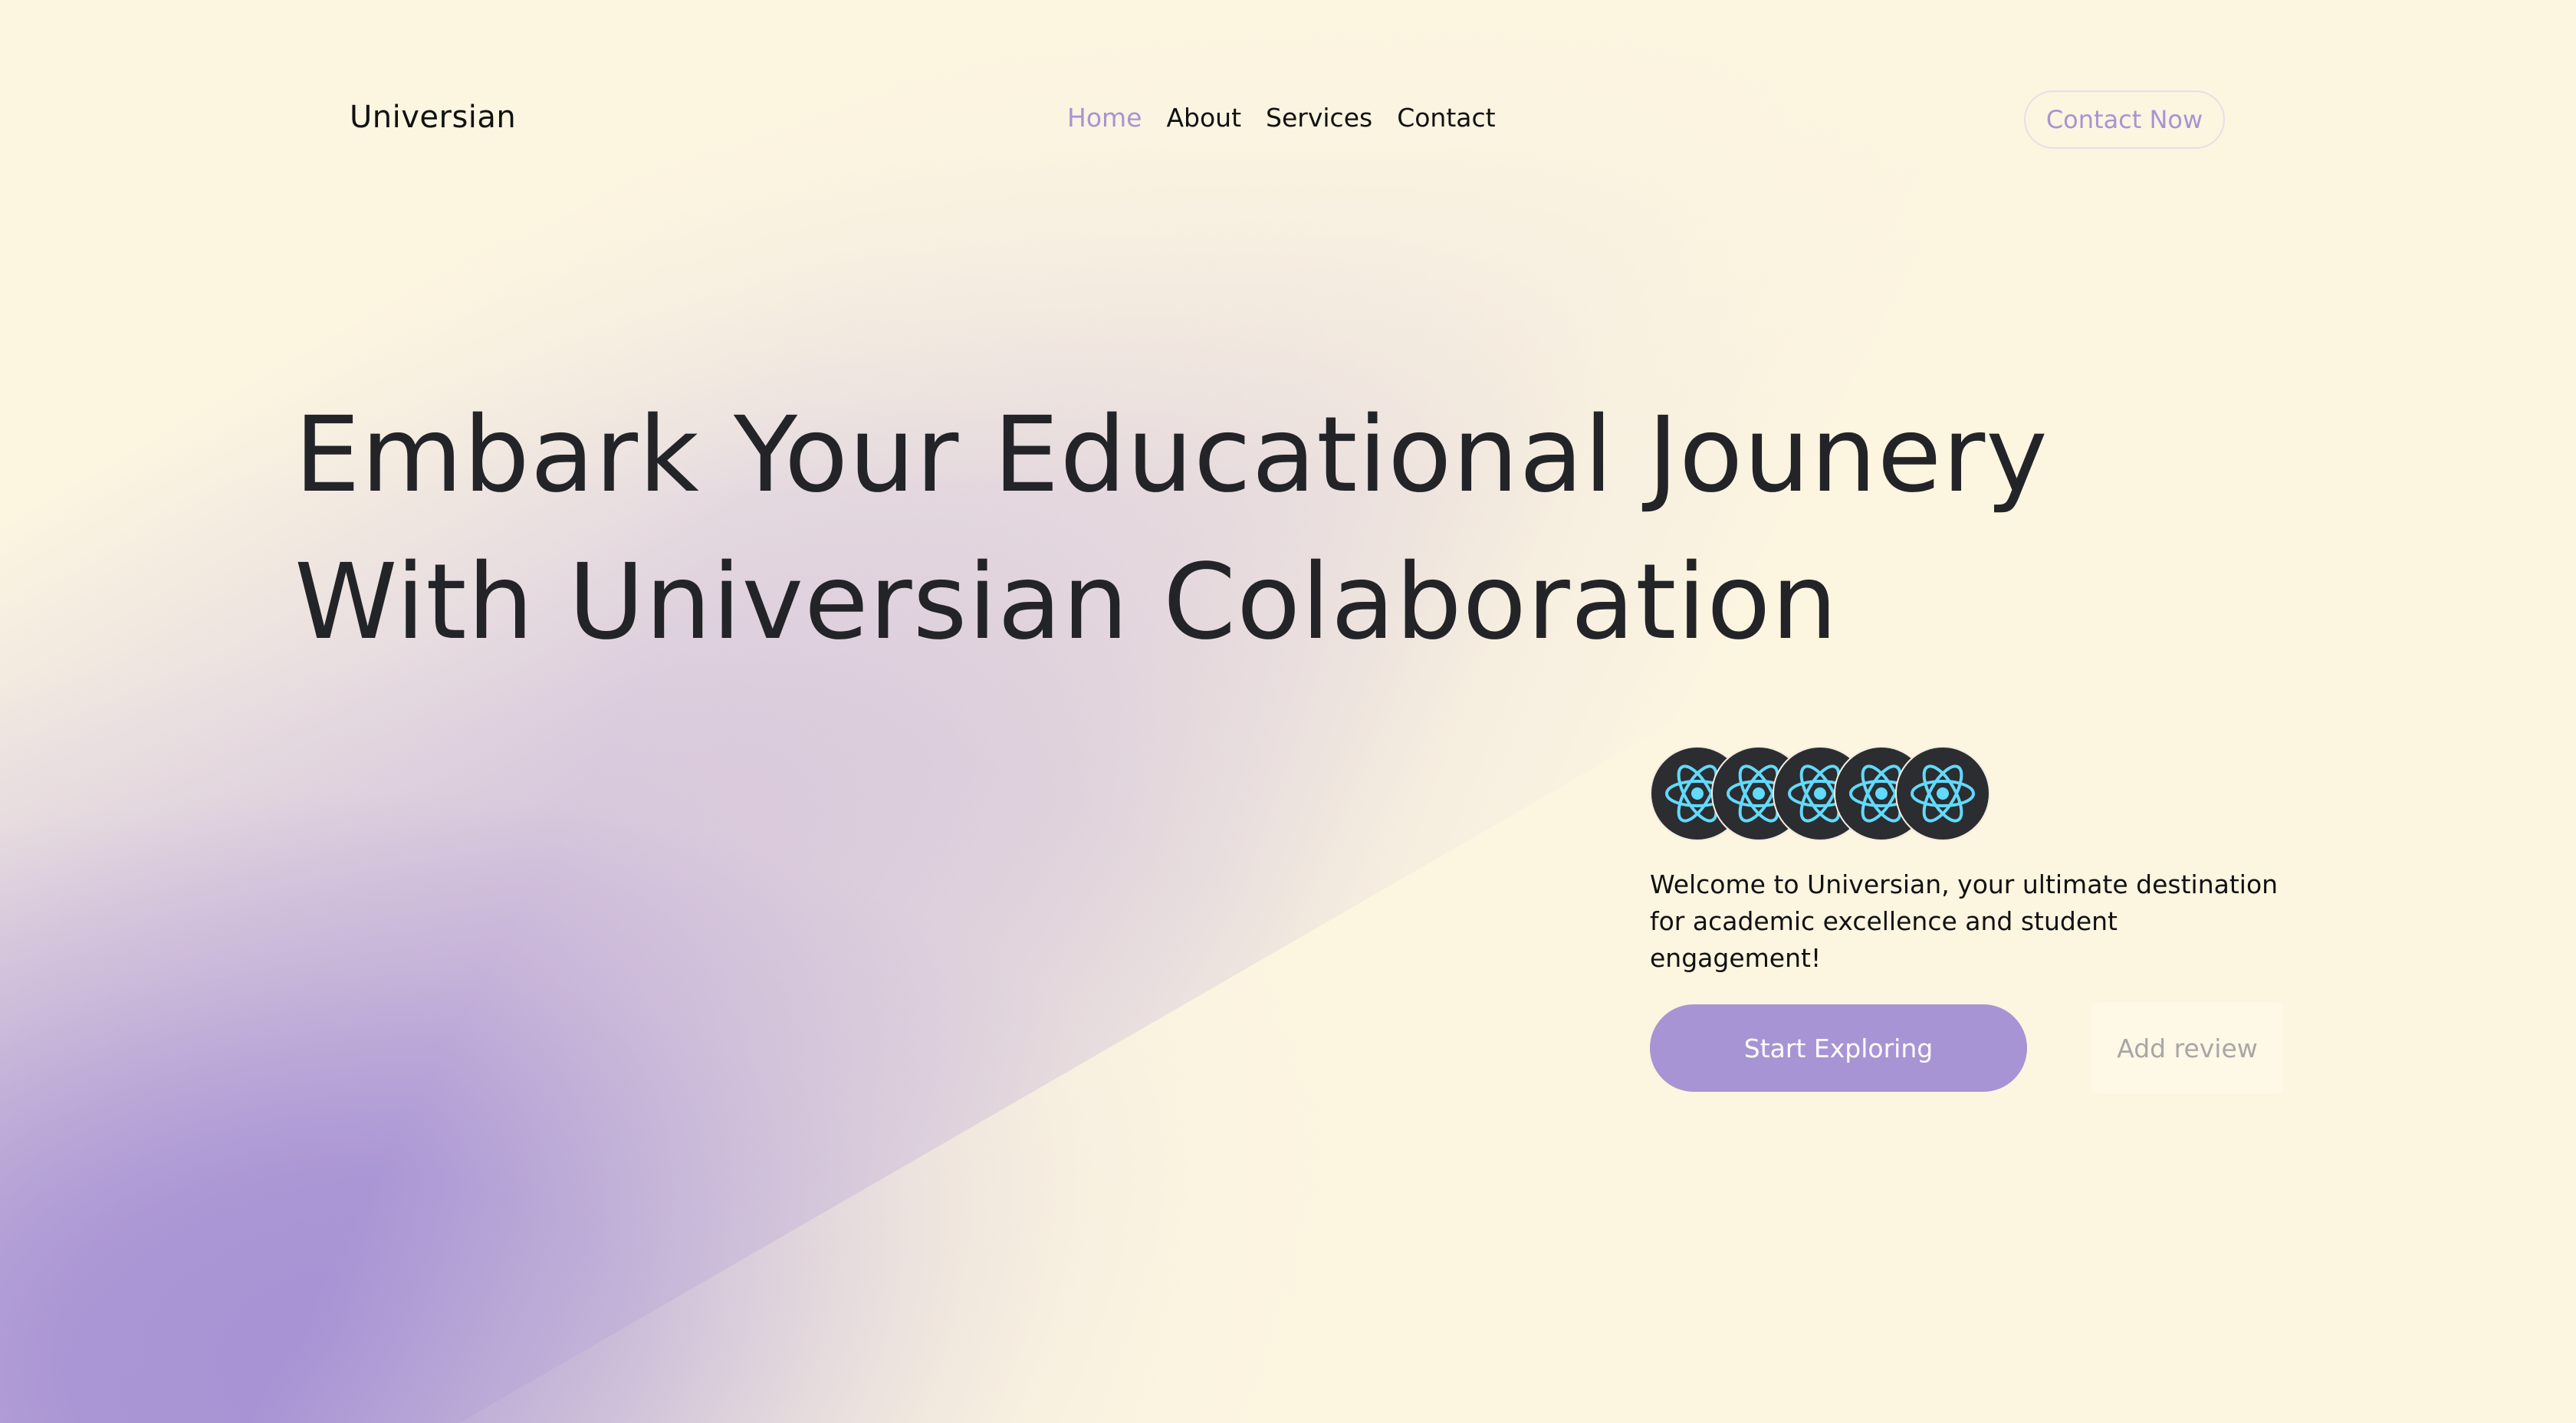 This screenshot has width=2576, height=1423. I want to click on main-menu: Home About Services Contact, so click(1281, 118).